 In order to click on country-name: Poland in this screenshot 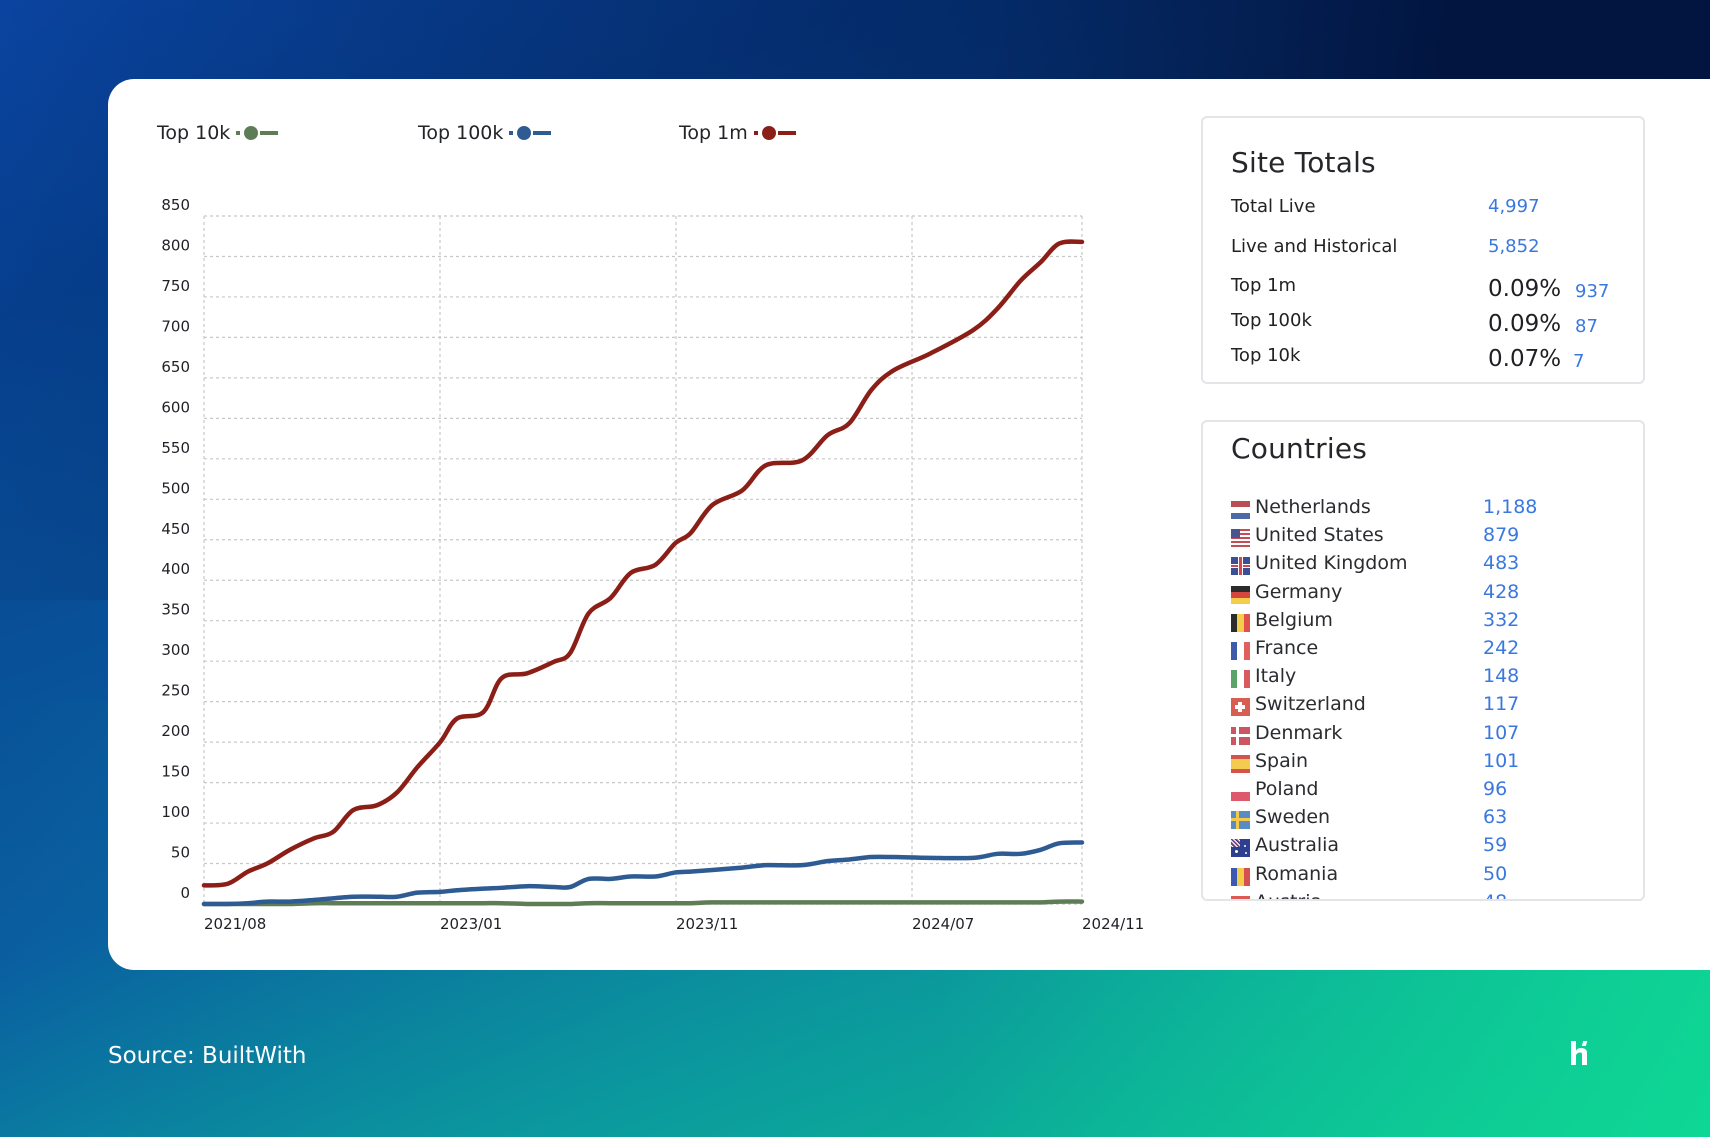, I will do `click(1287, 789)`.